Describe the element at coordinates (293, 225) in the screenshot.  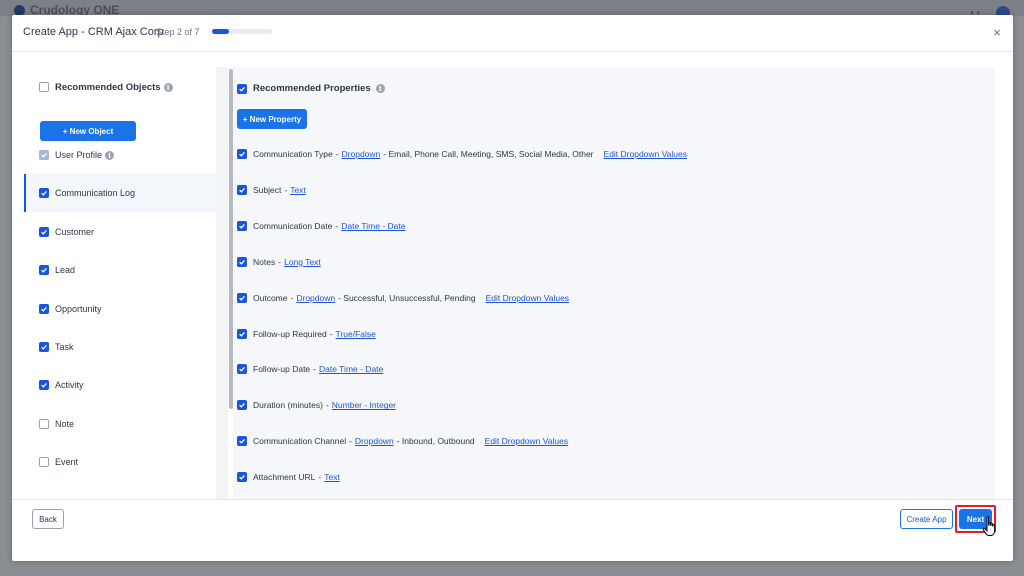
I see `property-name: Communication Date` at that location.